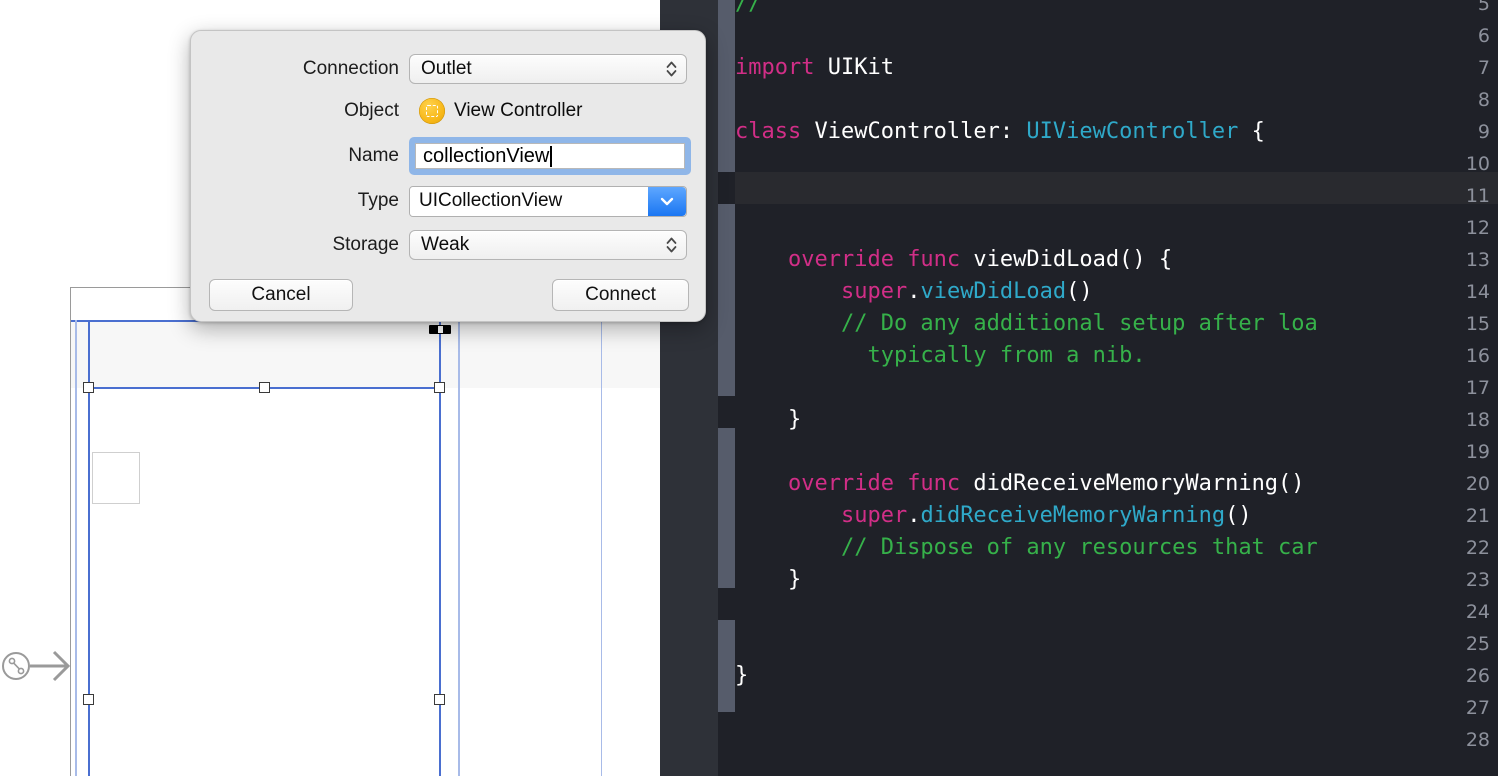  Describe the element at coordinates (1116, 10) in the screenshot. I see `code-line: //` at that location.